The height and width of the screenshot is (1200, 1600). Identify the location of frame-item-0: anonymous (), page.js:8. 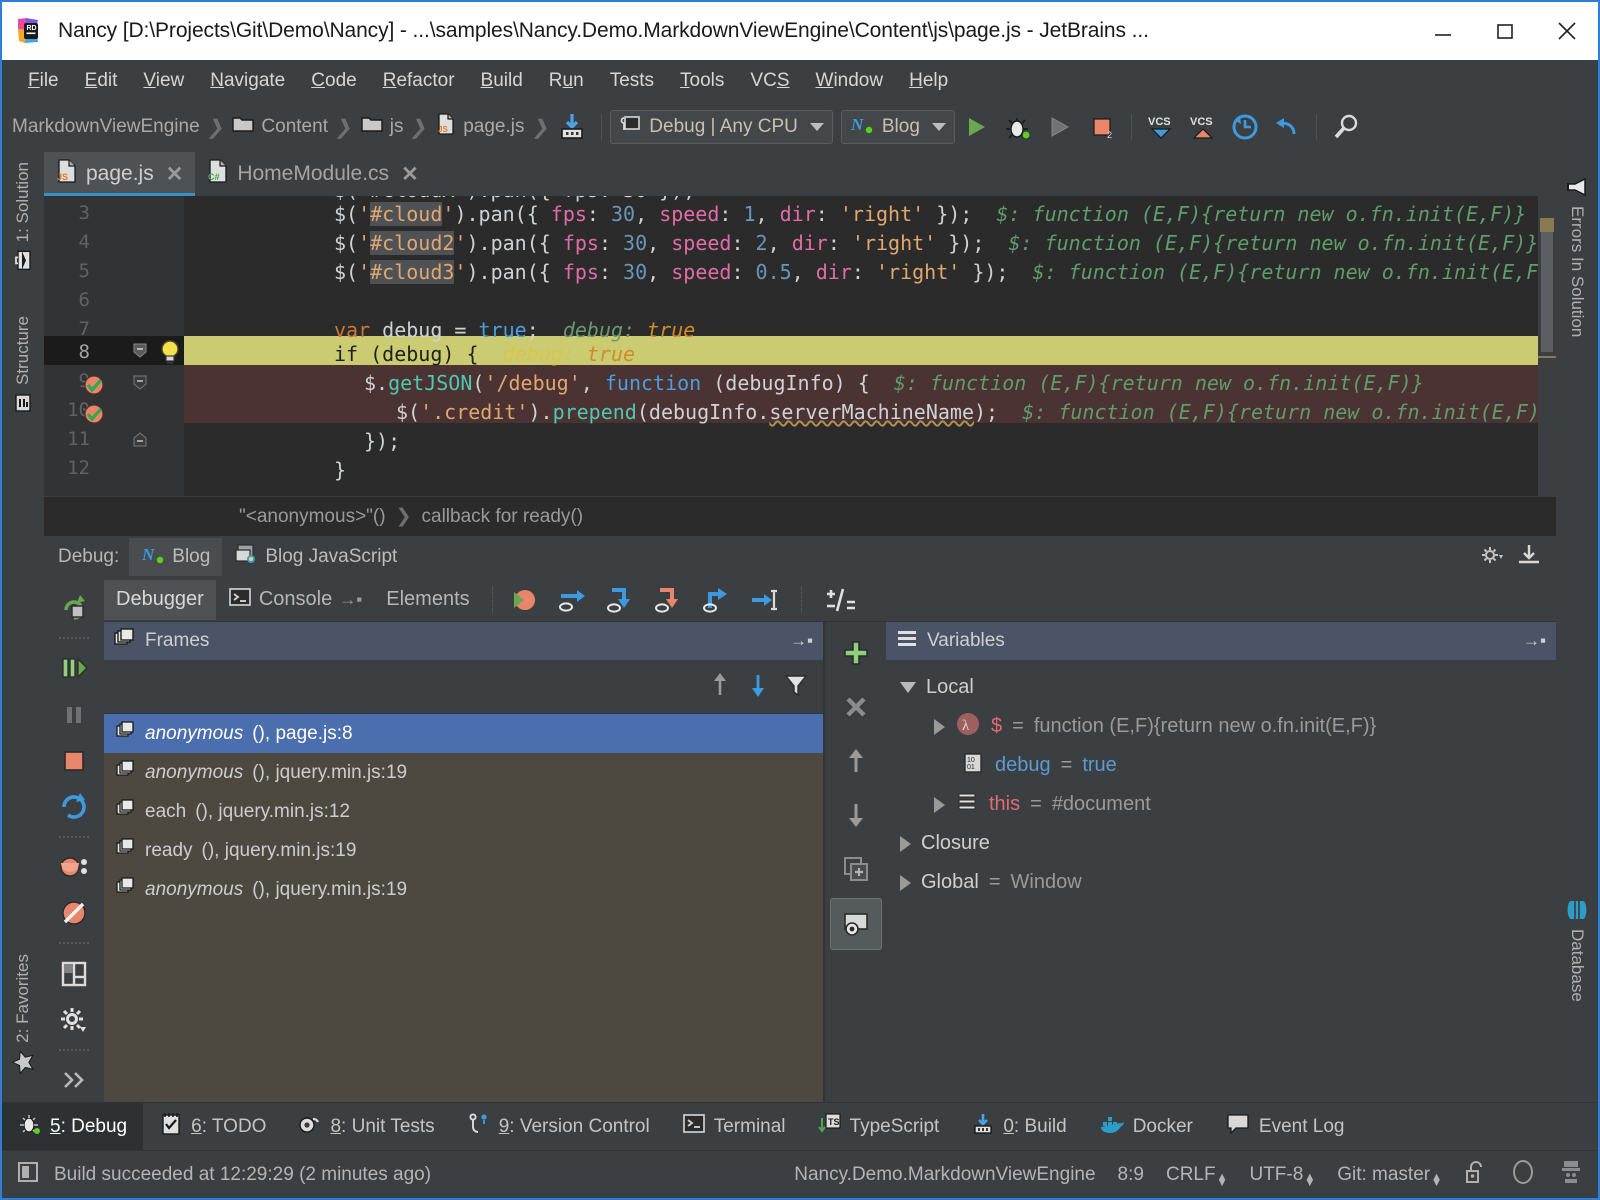
(463, 733).